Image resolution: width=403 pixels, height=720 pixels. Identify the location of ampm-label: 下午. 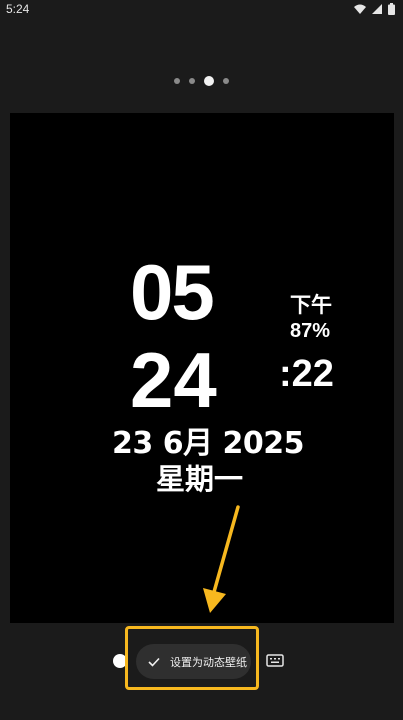
(311, 305).